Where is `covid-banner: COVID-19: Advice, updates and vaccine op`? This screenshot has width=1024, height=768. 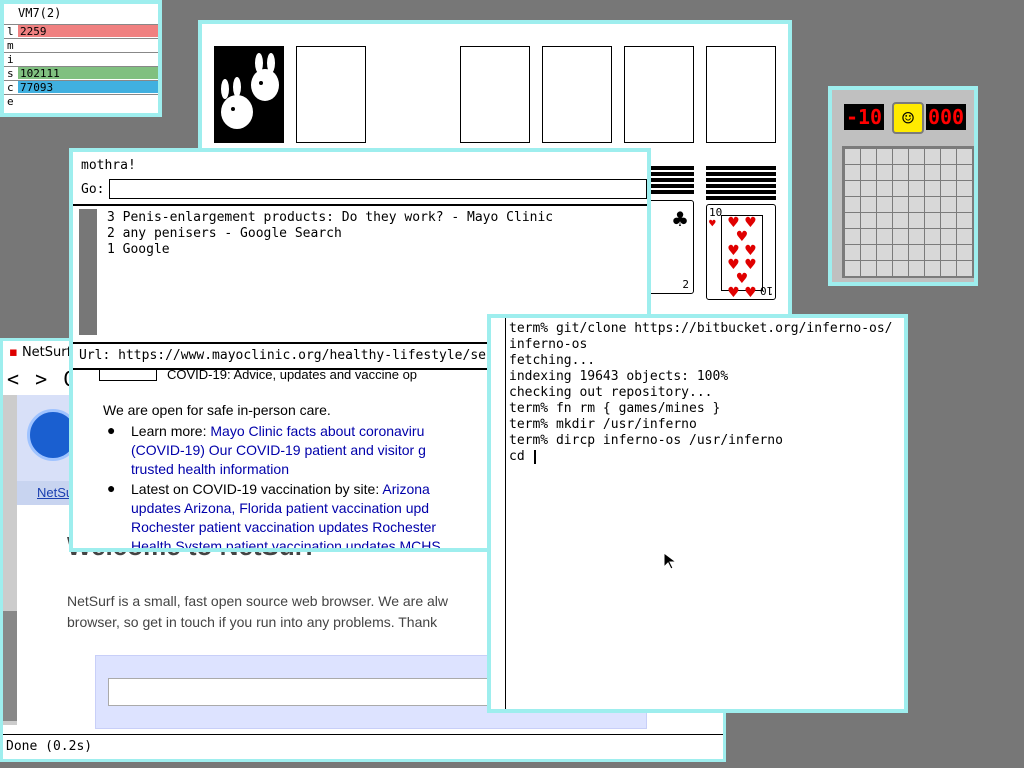 covid-banner: COVID-19: Advice, updates and vaccine op is located at coordinates (292, 374).